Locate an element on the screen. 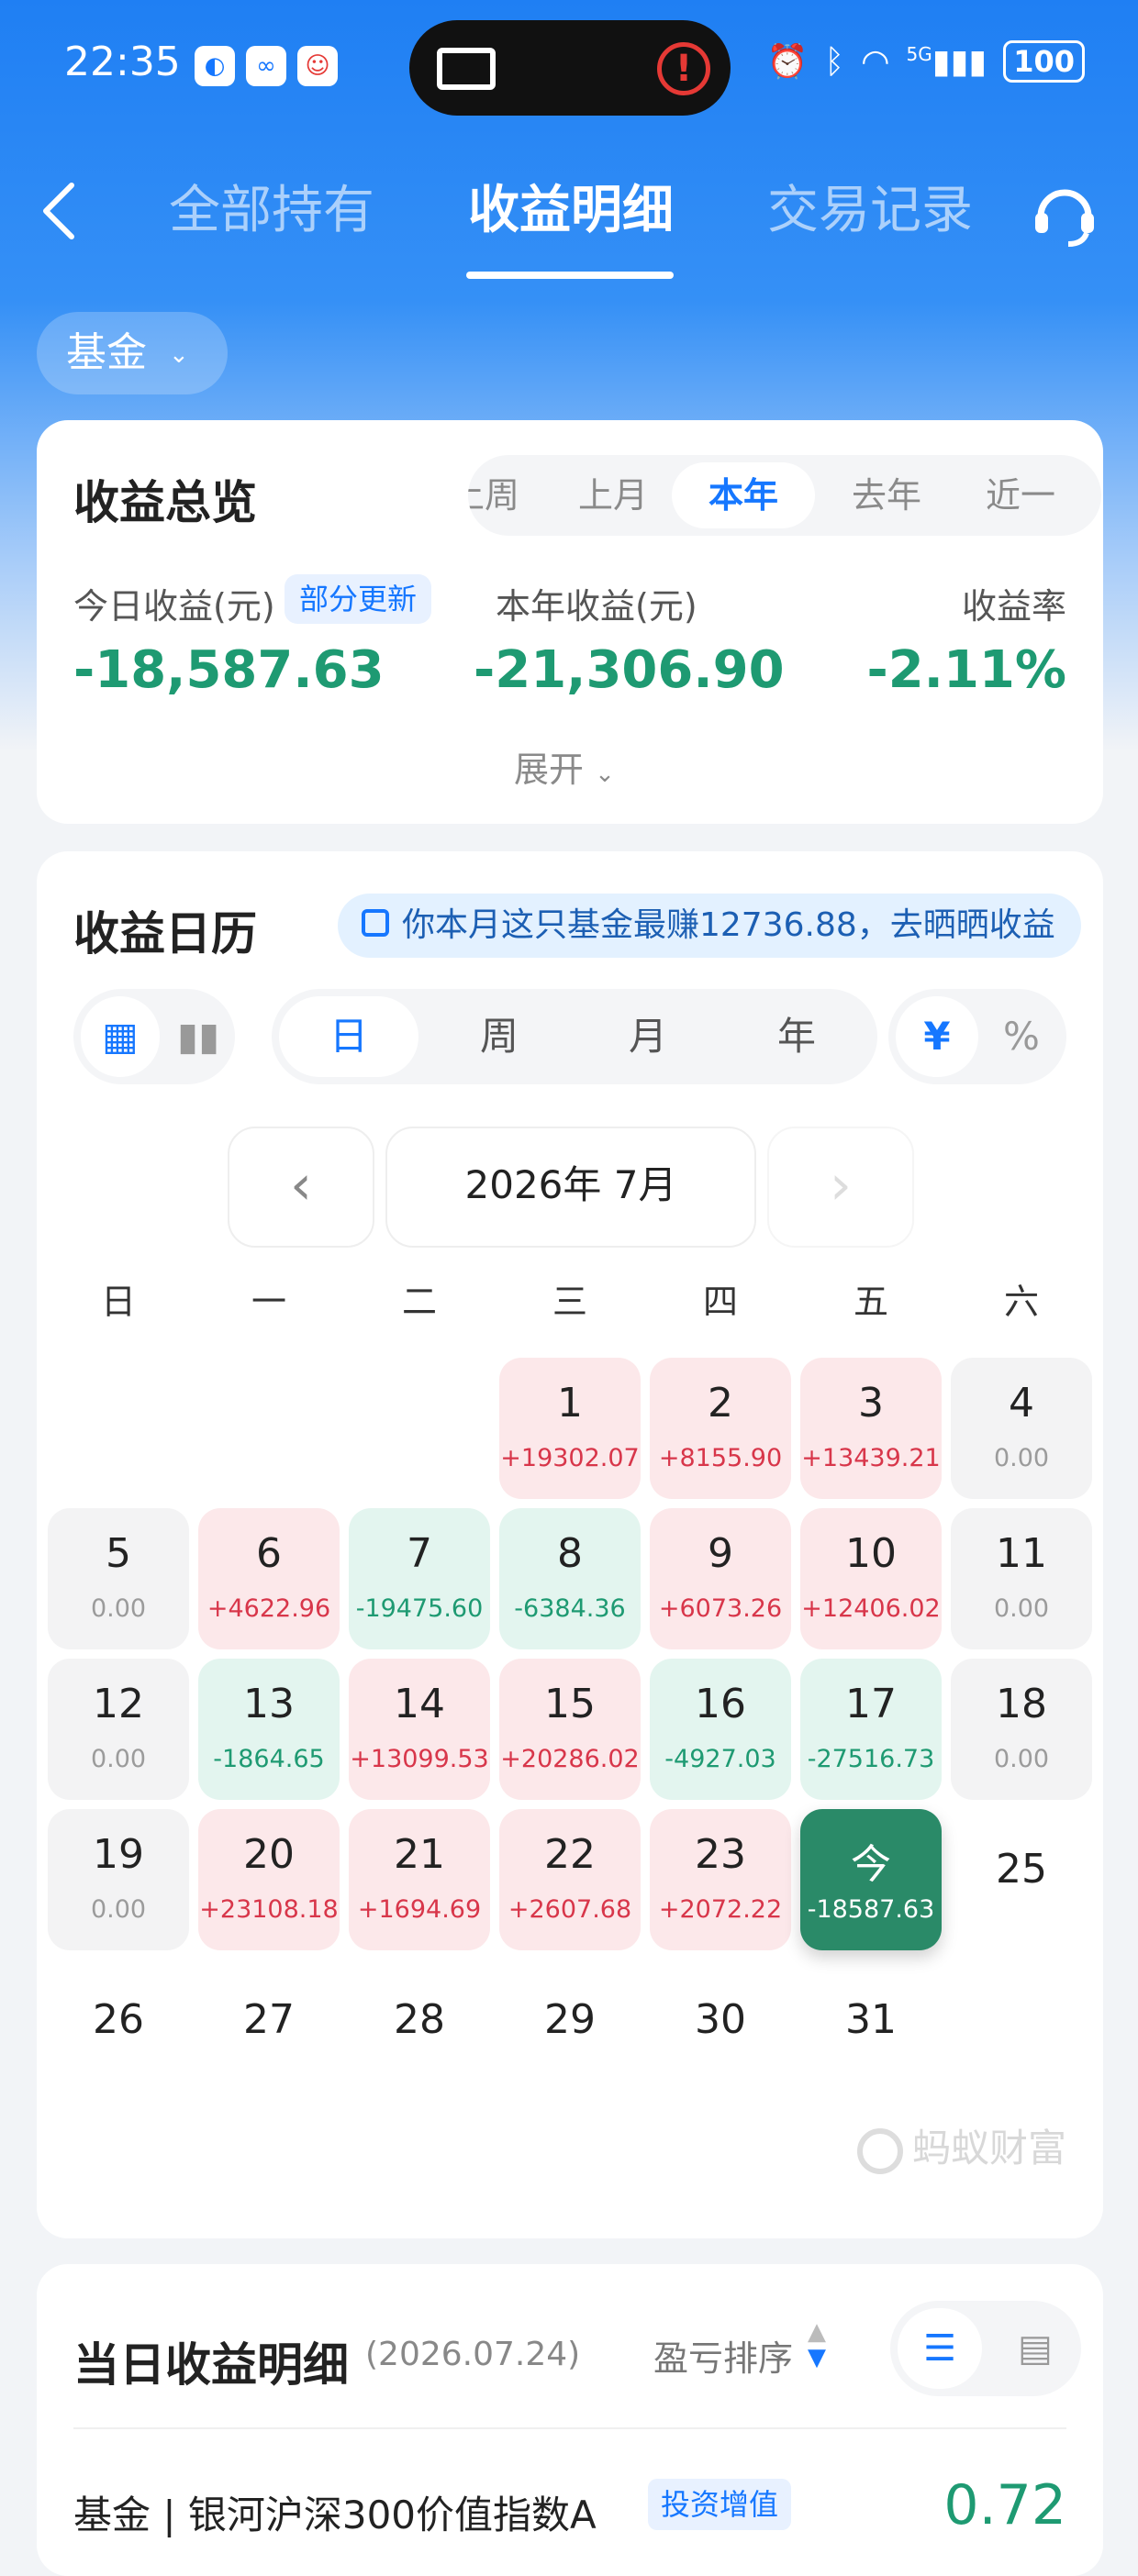 Image resolution: width=1138 pixels, height=2576 pixels. calendar-day-cell: 21 +1694.69 is located at coordinates (419, 1879).